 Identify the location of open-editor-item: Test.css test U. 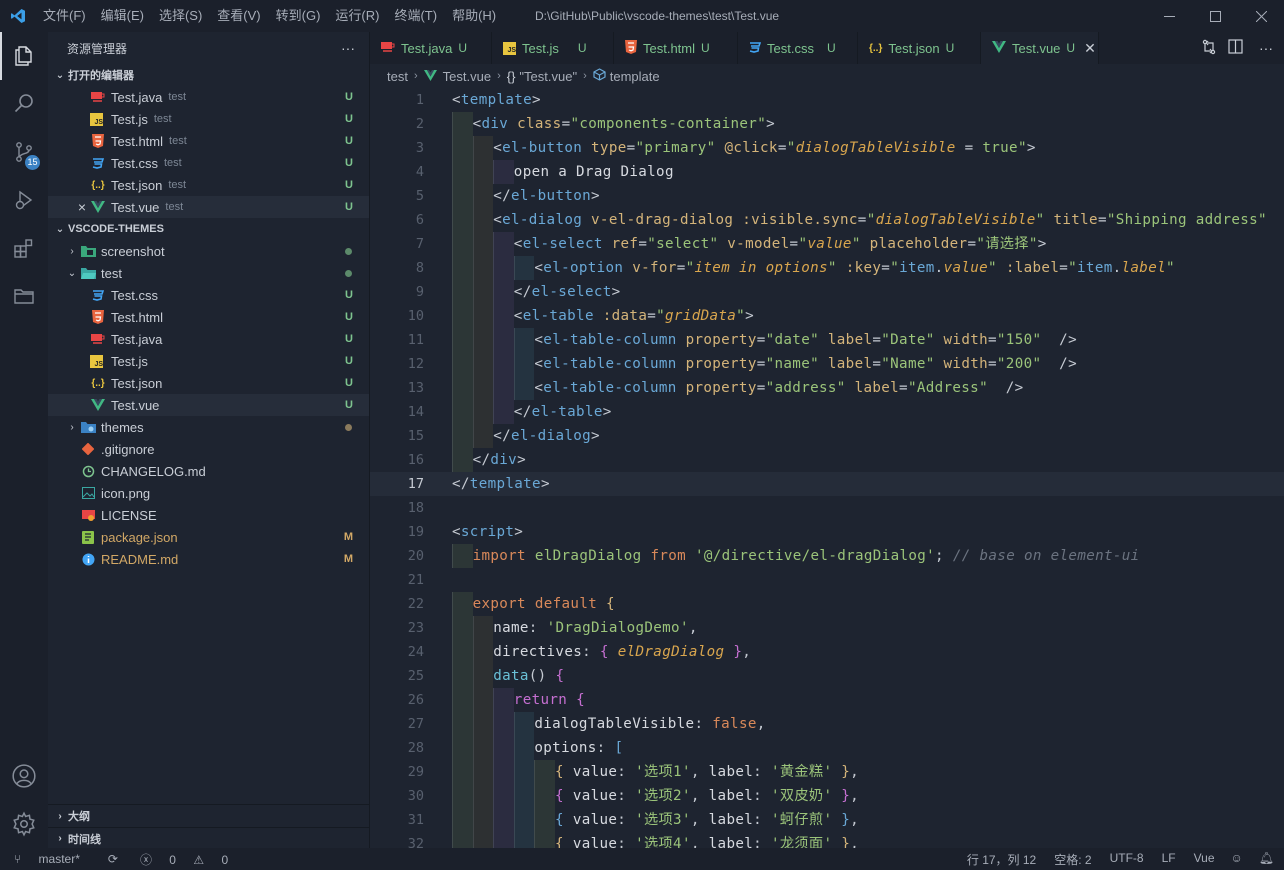
(208, 163).